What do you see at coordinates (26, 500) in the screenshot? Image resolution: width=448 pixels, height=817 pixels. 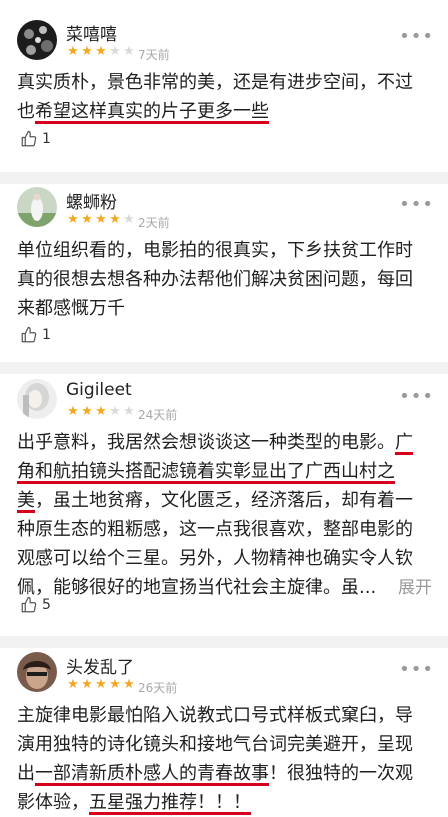 I see `highlighted-text: 美` at bounding box center [26, 500].